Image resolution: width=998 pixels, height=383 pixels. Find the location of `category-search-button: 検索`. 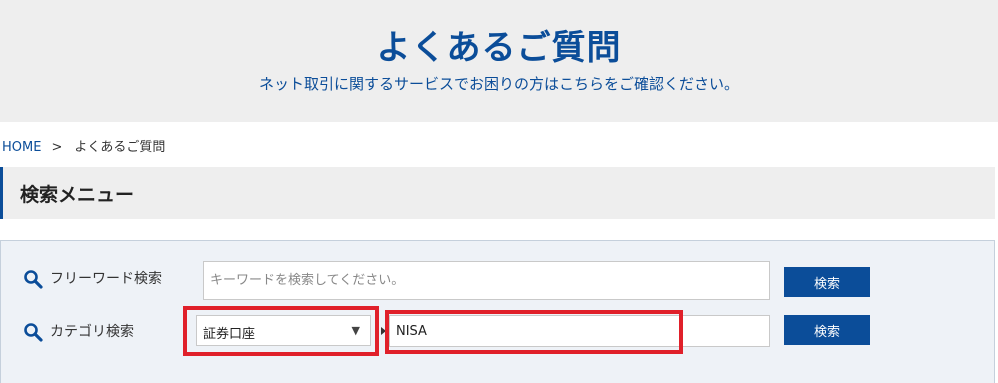

category-search-button: 検索 is located at coordinates (827, 330).